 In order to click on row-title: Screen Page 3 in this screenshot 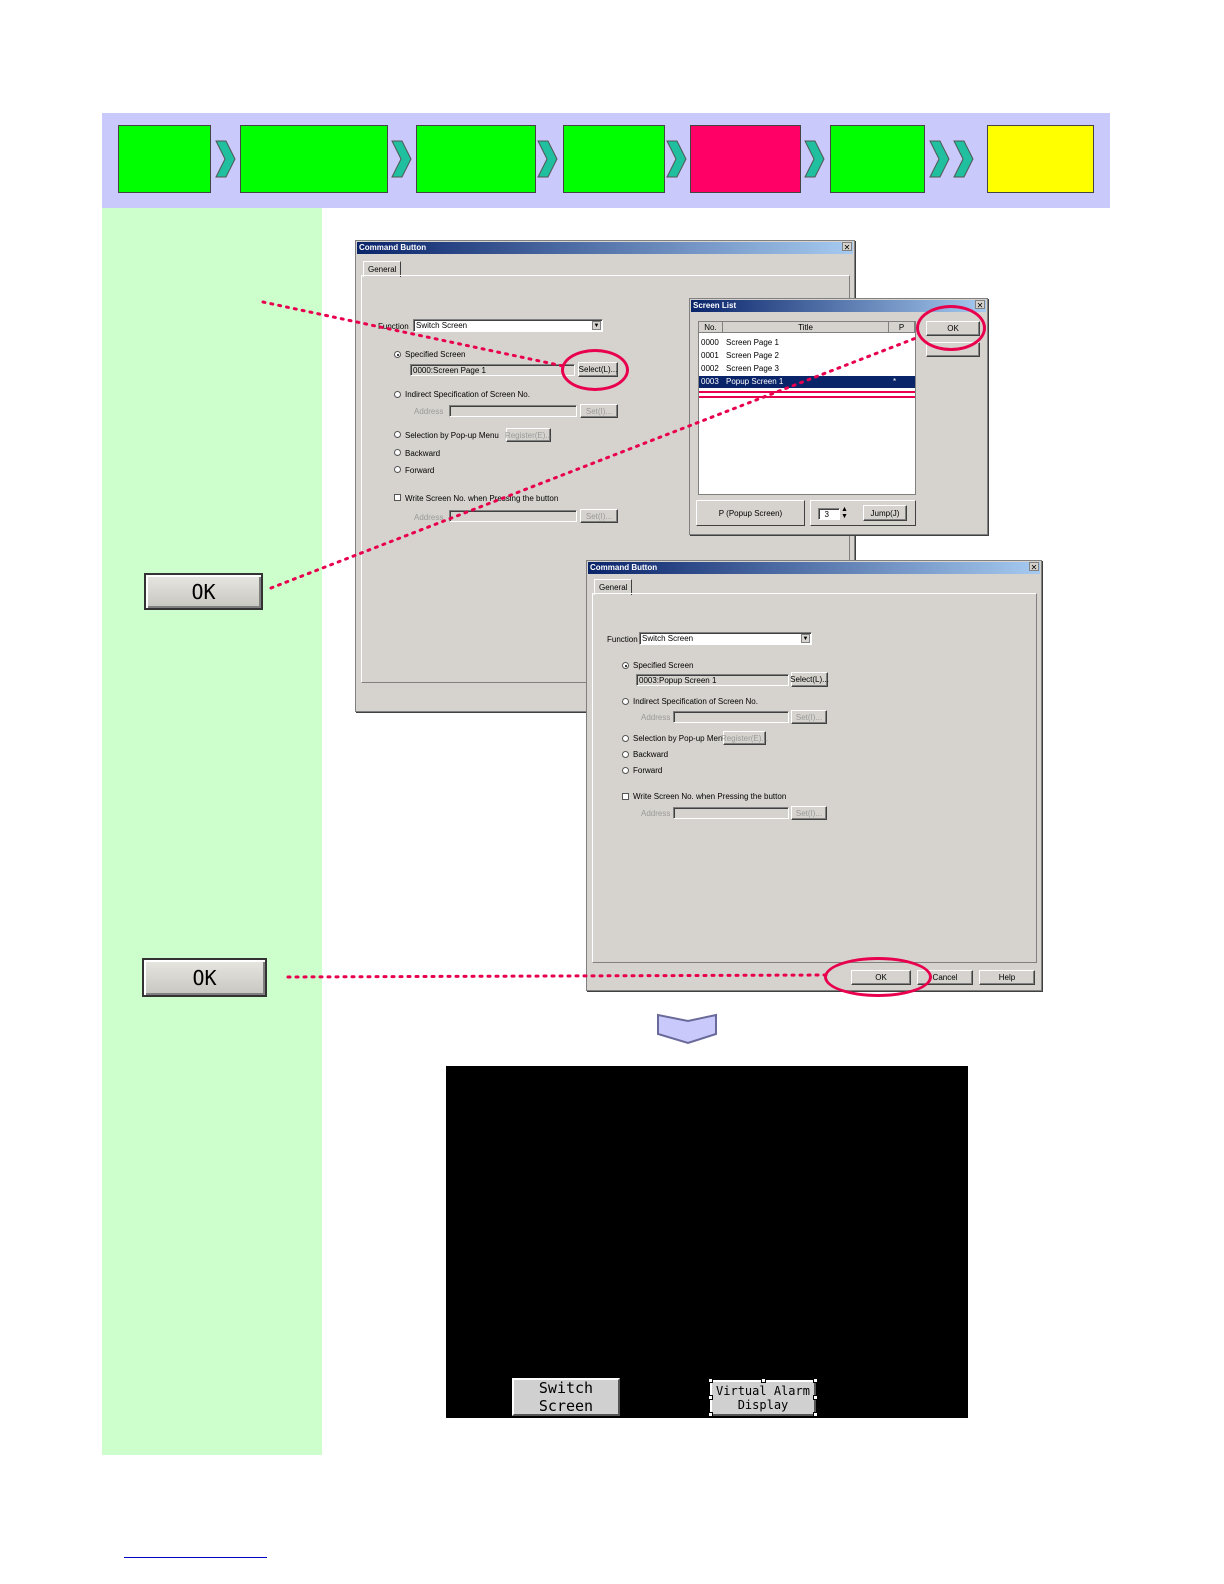, I will do `click(752, 368)`.